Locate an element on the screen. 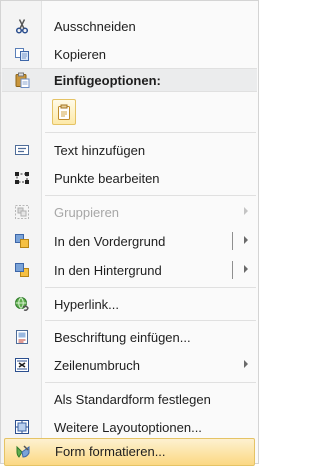 The width and height of the screenshot is (320, 466). menu-item-send-to-back: In den Hintergrund is located at coordinates (129, 270).